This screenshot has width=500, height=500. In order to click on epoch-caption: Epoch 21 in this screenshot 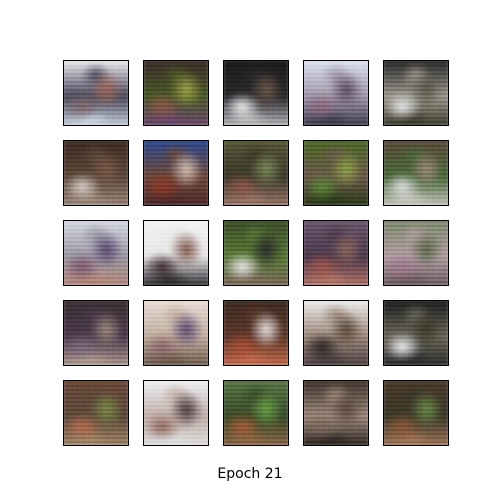, I will do `click(250, 474)`.